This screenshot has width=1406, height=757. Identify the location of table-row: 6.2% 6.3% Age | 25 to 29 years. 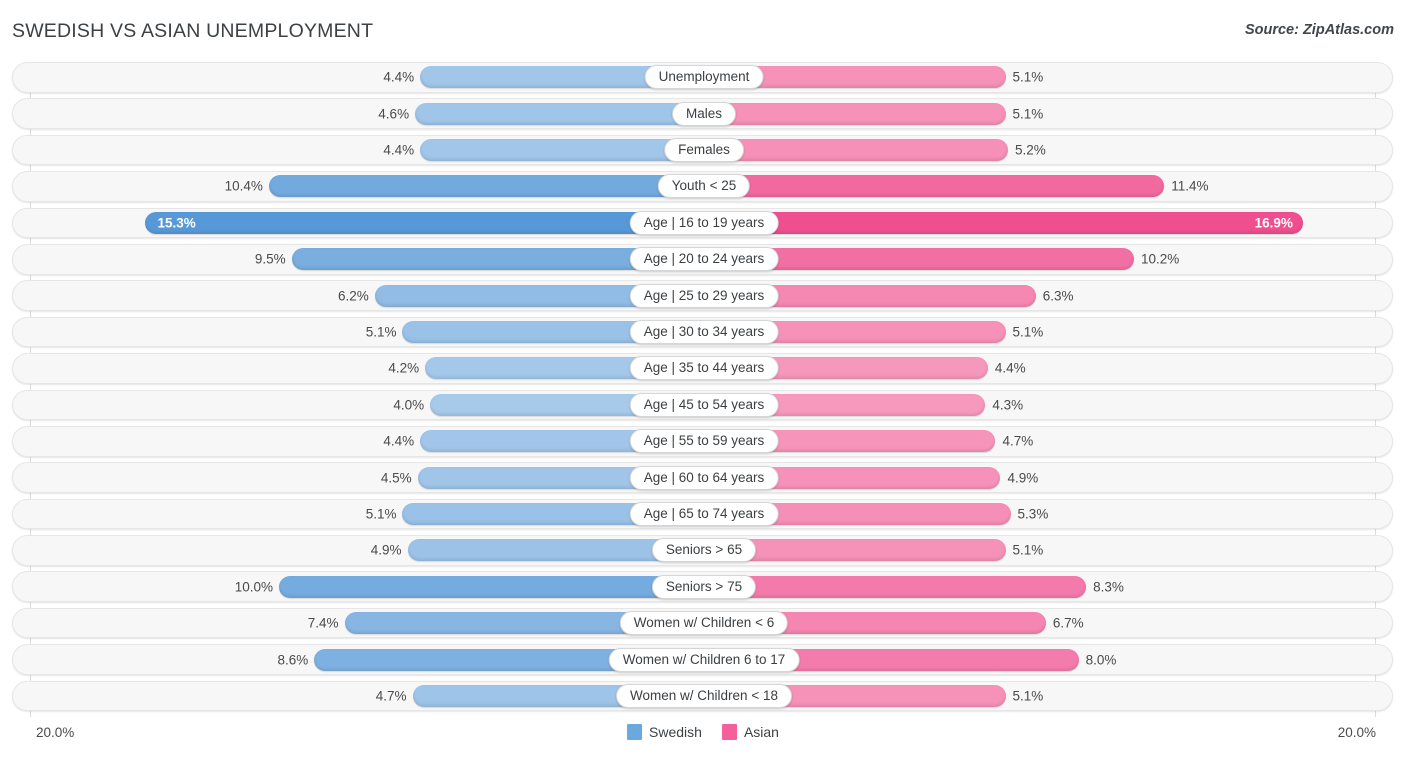
(702, 295).